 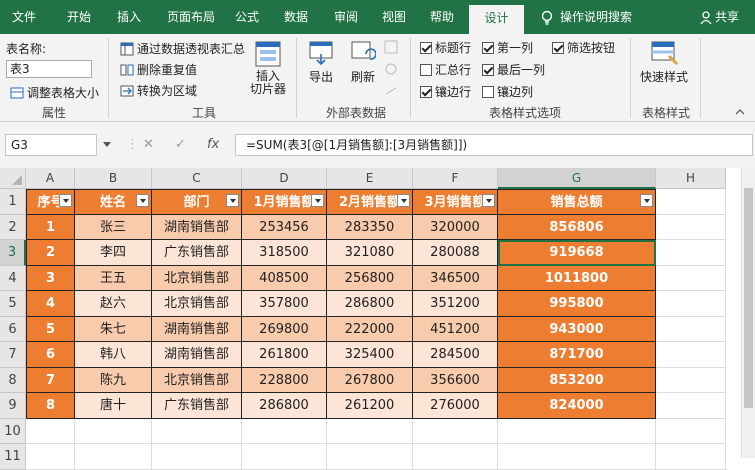 I want to click on formula-input: =SUM(表3[@[1月销售额]:[3月销售额]]), so click(x=494, y=145).